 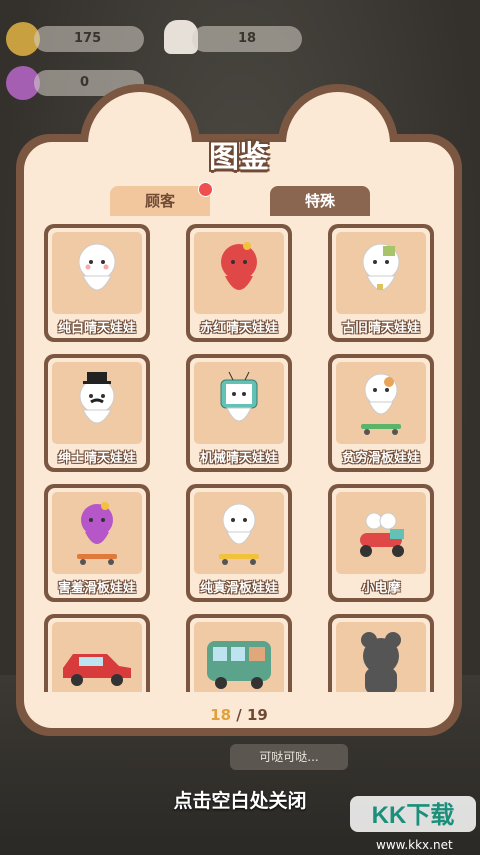 What do you see at coordinates (381, 657) in the screenshot?
I see `locked-silhouette-icon` at bounding box center [381, 657].